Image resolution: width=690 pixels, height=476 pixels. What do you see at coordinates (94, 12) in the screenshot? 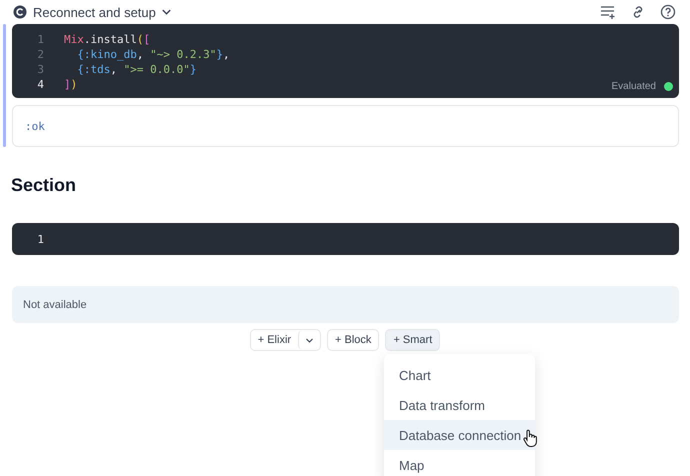
I see `runtime-menu: Reconnect and setup` at bounding box center [94, 12].